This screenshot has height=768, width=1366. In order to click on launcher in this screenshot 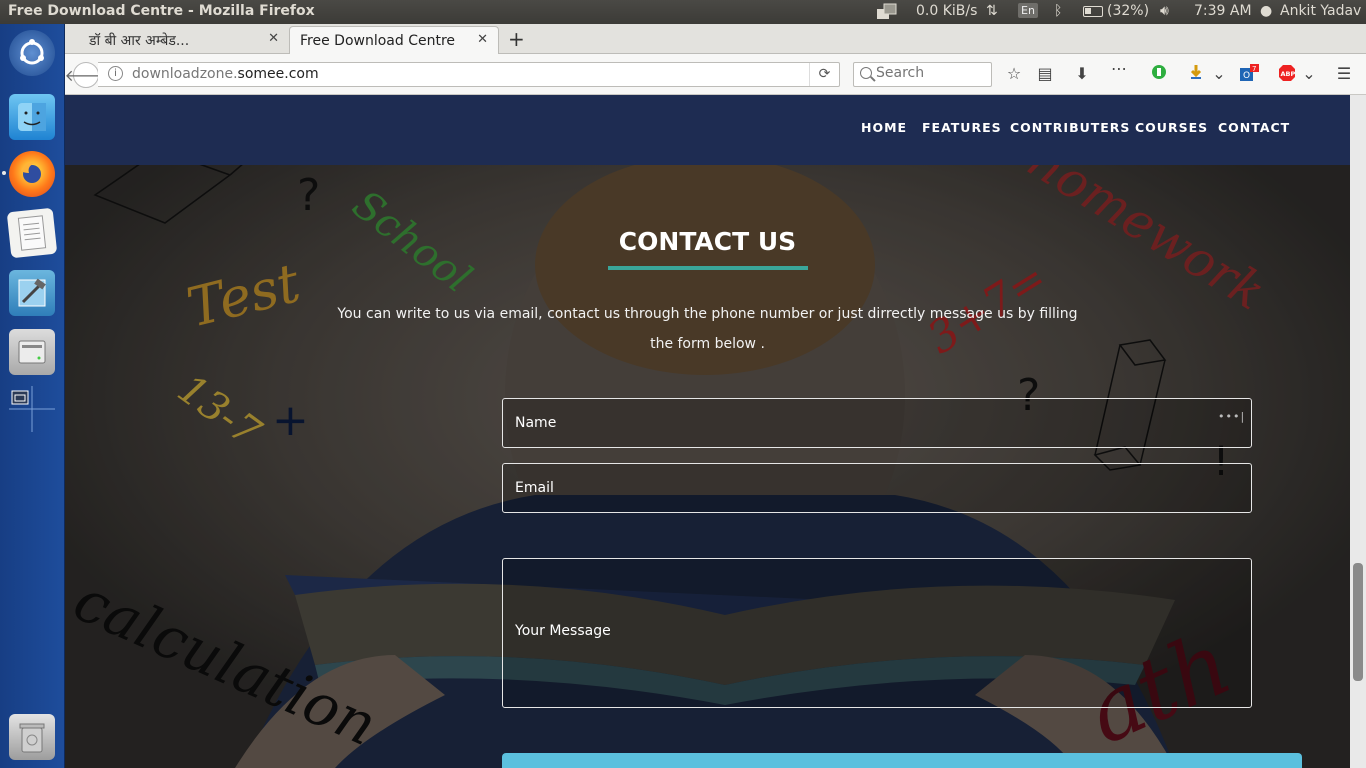, I will do `click(32, 396)`.